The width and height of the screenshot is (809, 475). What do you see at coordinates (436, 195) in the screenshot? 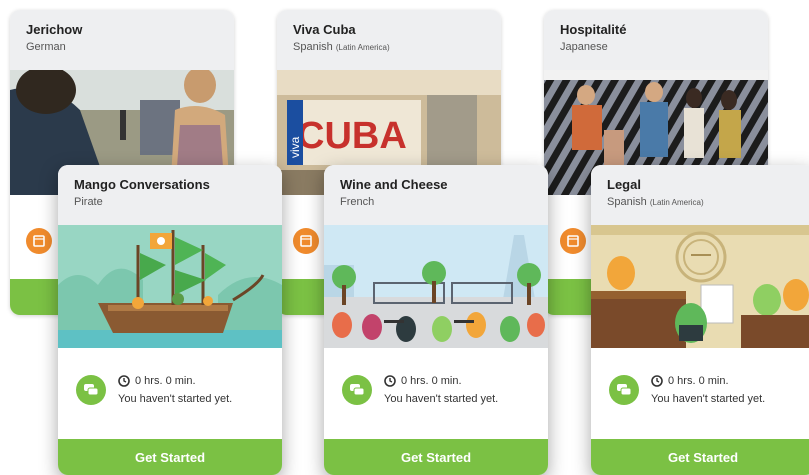
I see `card-header: Wine and Cheese French` at bounding box center [436, 195].